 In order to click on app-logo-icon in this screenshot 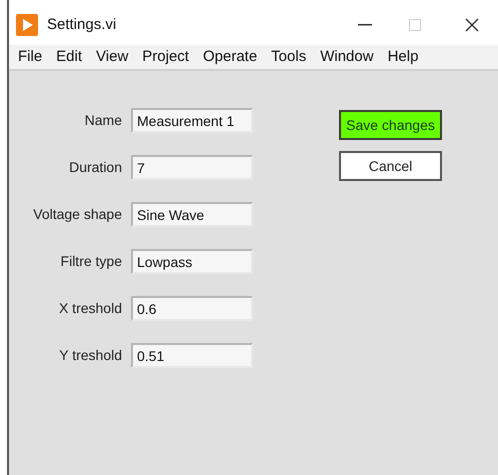, I will do `click(27, 25)`.